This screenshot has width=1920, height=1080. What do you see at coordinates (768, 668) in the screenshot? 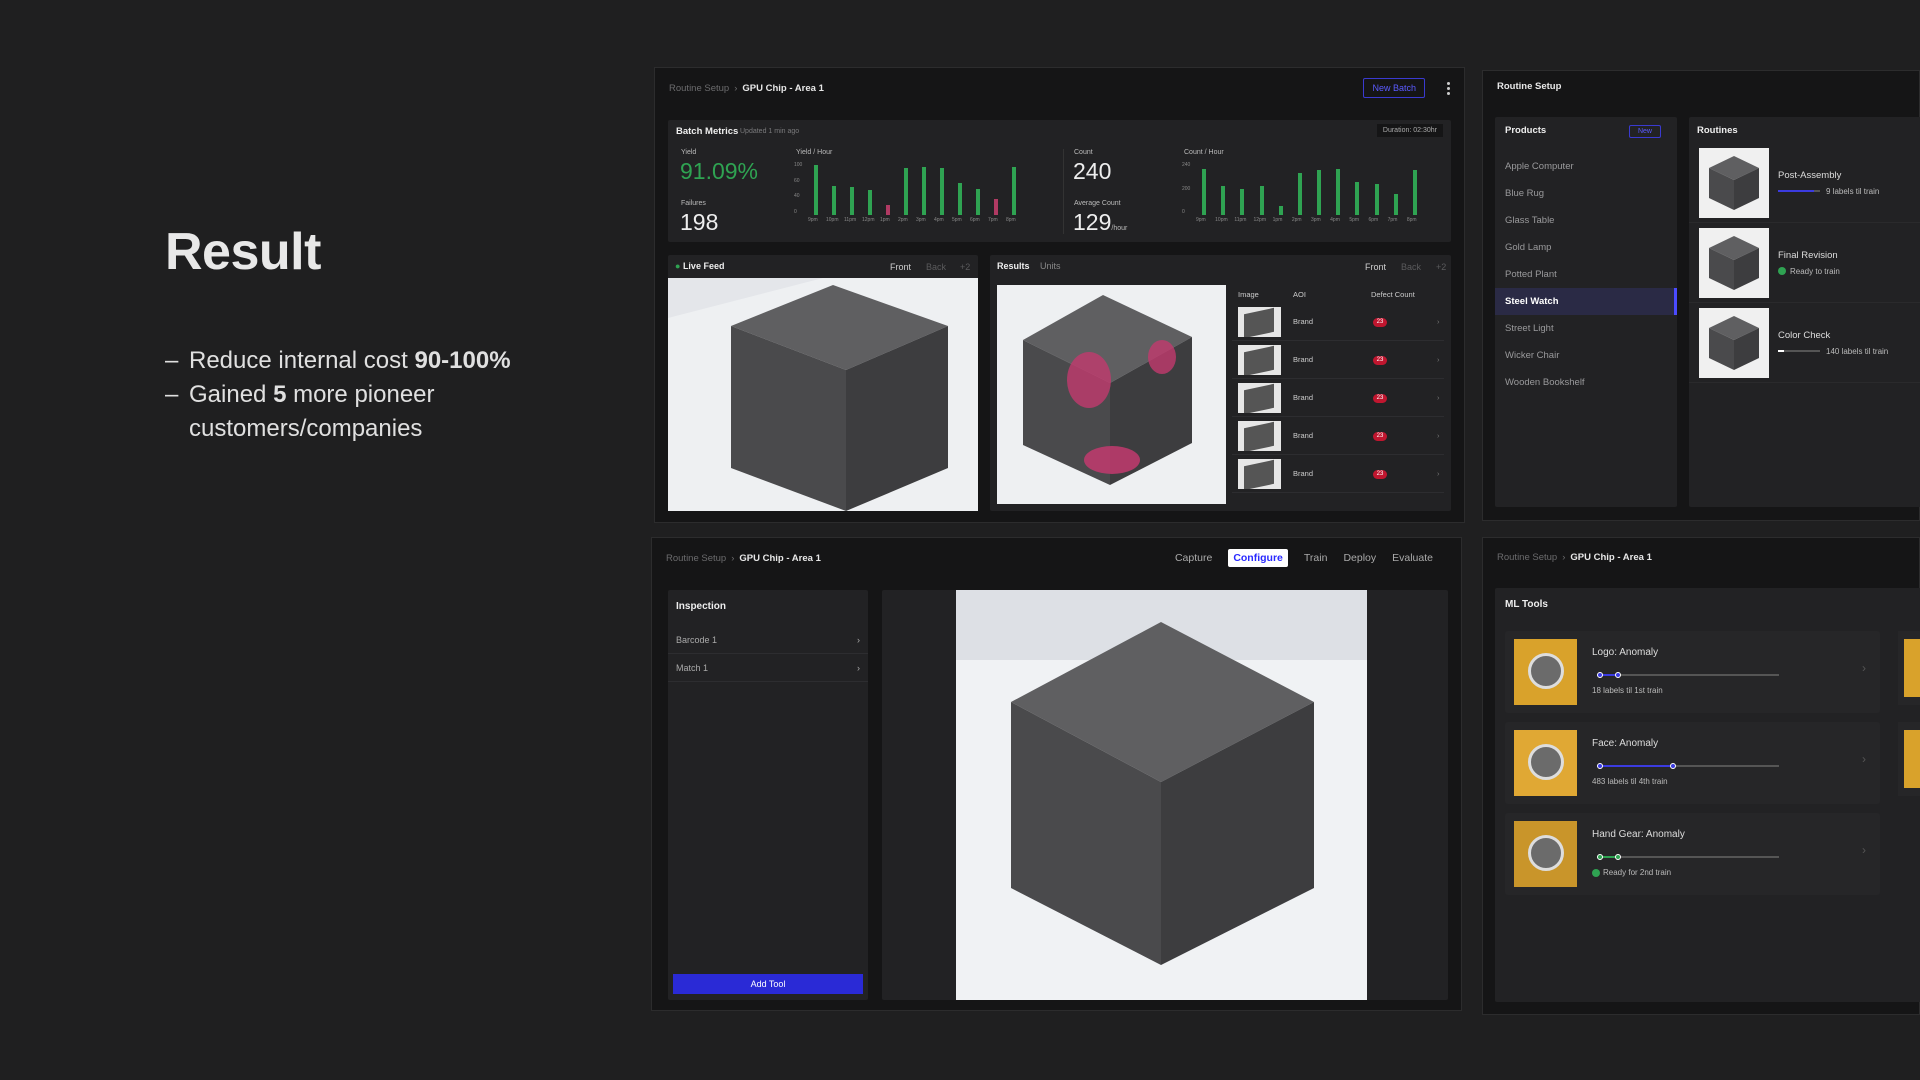
I see `tool-item-match: Match 1 ›` at bounding box center [768, 668].